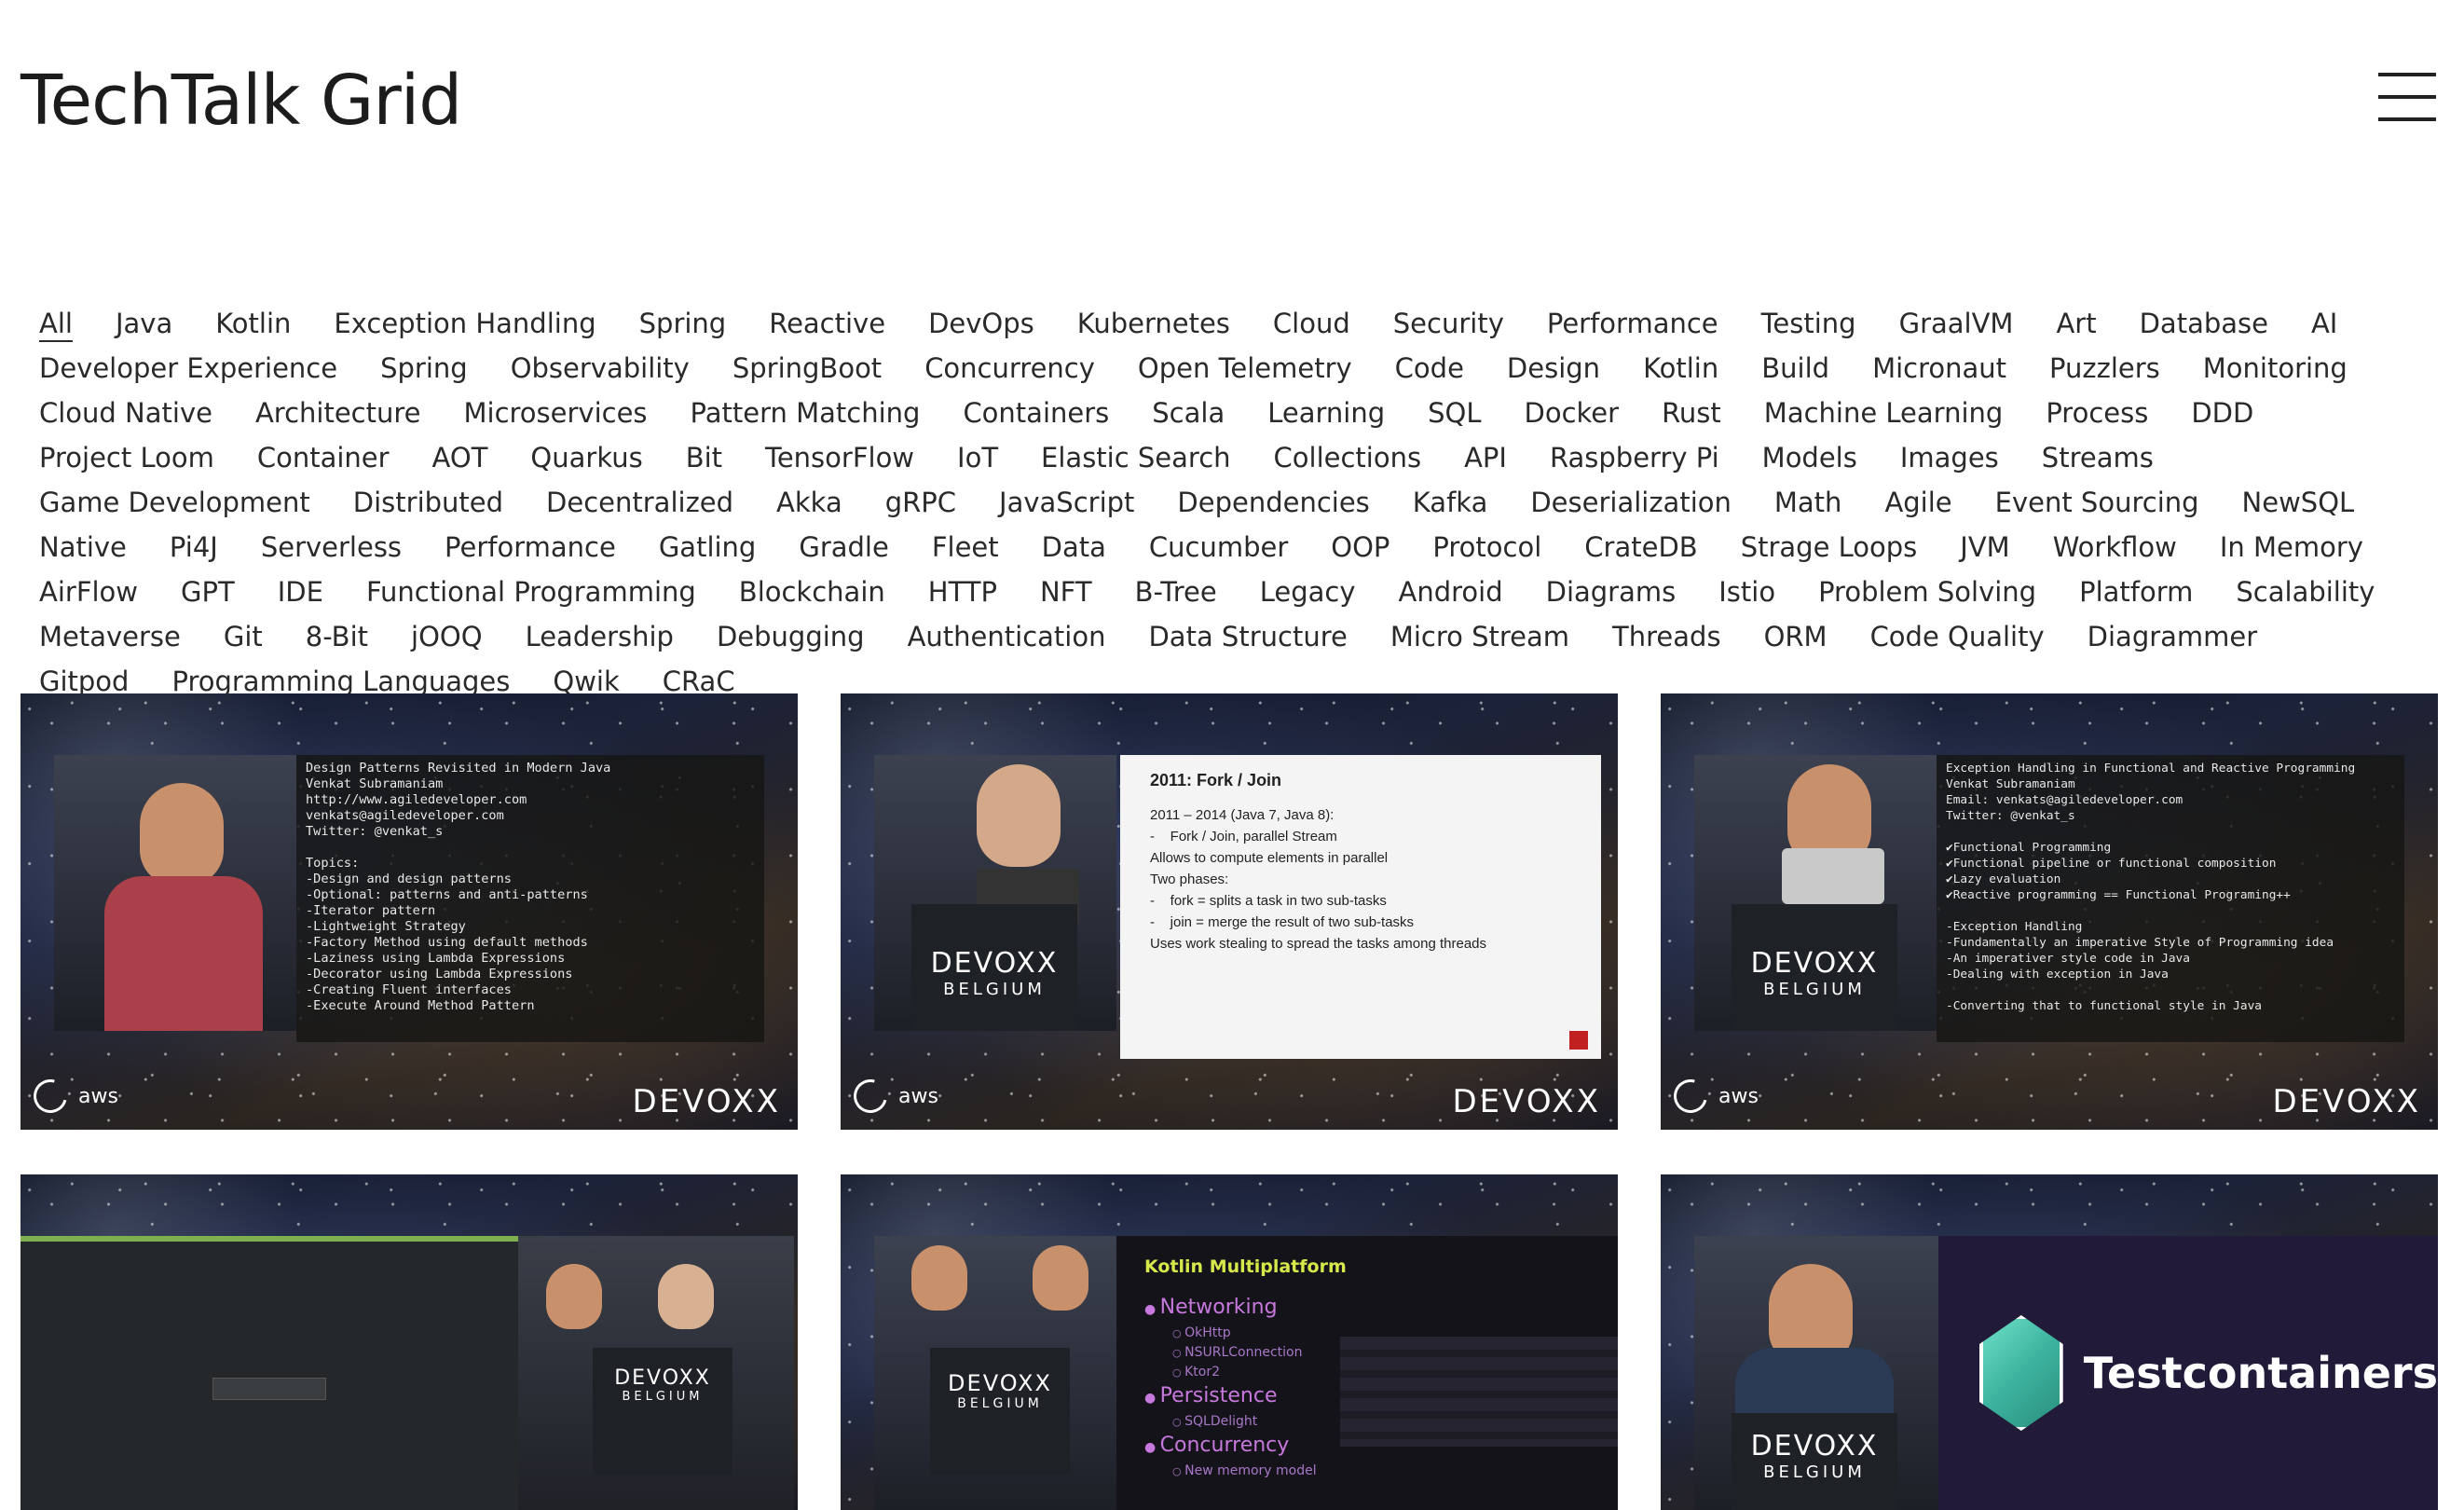 The height and width of the screenshot is (1510, 2464). What do you see at coordinates (1009, 368) in the screenshot?
I see `tag-filter: Concurrency` at bounding box center [1009, 368].